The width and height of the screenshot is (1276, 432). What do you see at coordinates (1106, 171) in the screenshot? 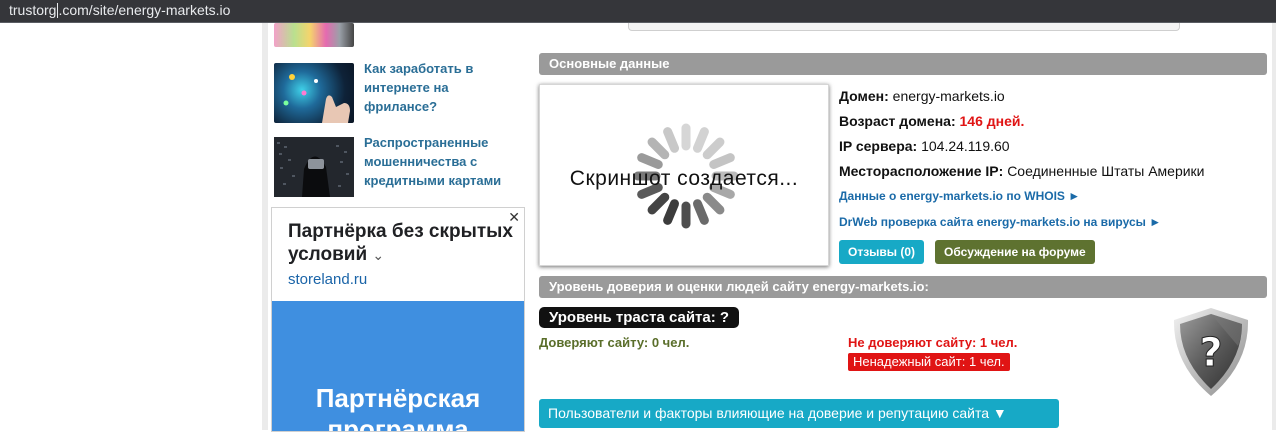
I see `ip-location-value: Соединенные Штаты Америки` at bounding box center [1106, 171].